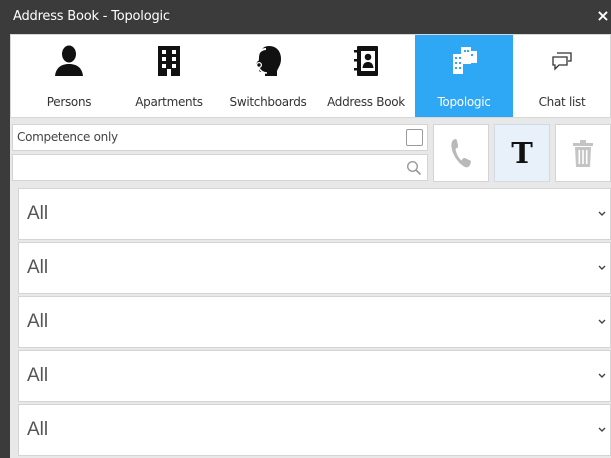  Describe the element at coordinates (169, 102) in the screenshot. I see `tab-label: Apartments` at that location.